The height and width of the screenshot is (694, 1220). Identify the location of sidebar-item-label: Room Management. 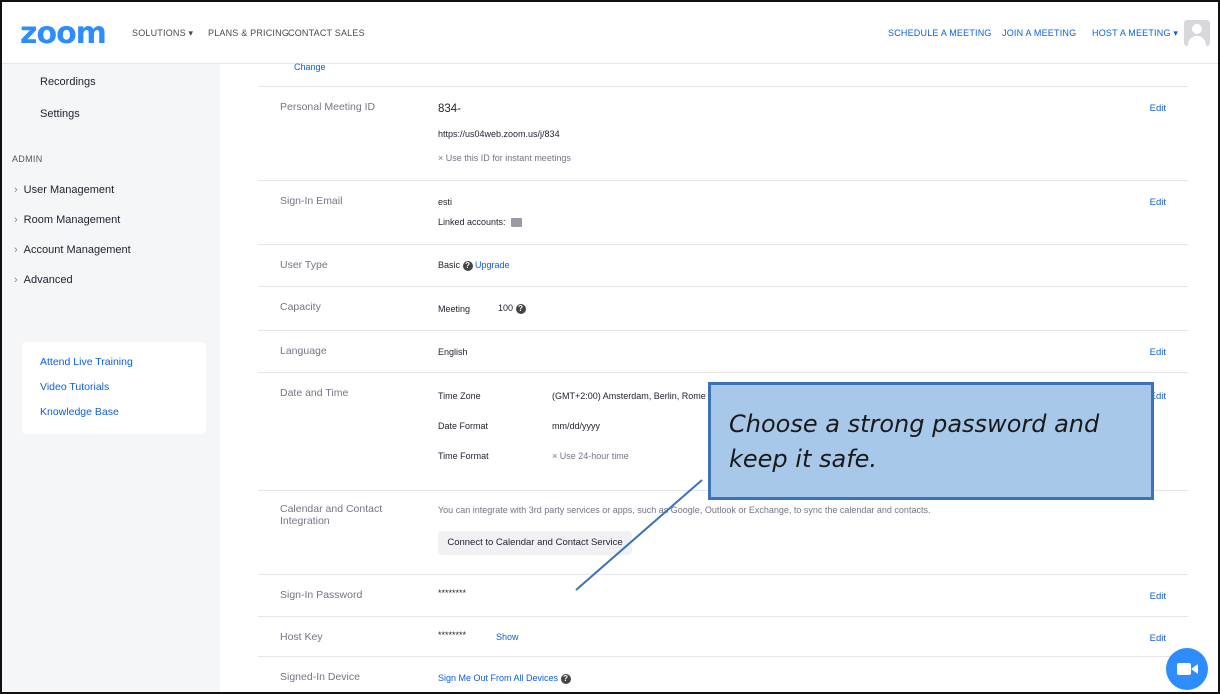
(72, 220).